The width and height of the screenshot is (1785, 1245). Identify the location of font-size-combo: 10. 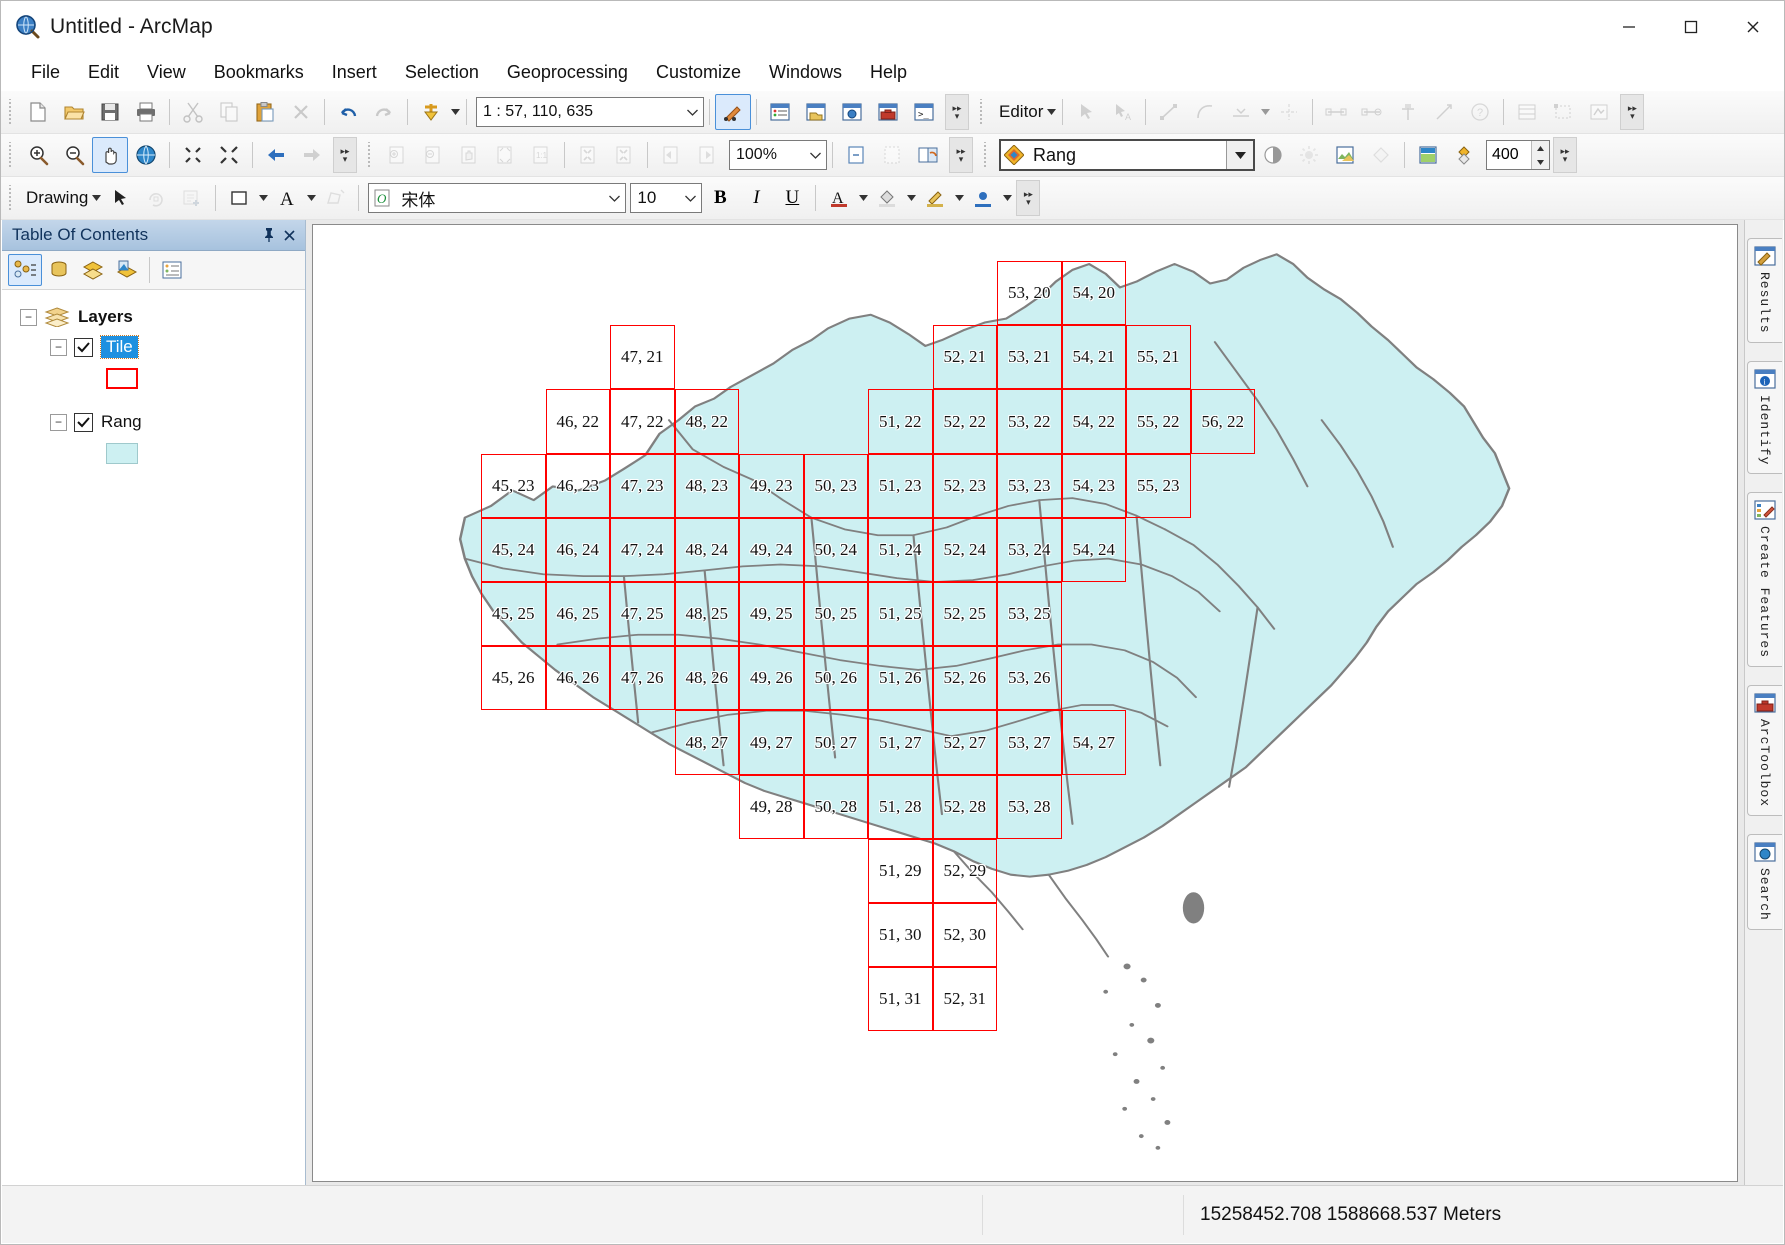
(666, 198).